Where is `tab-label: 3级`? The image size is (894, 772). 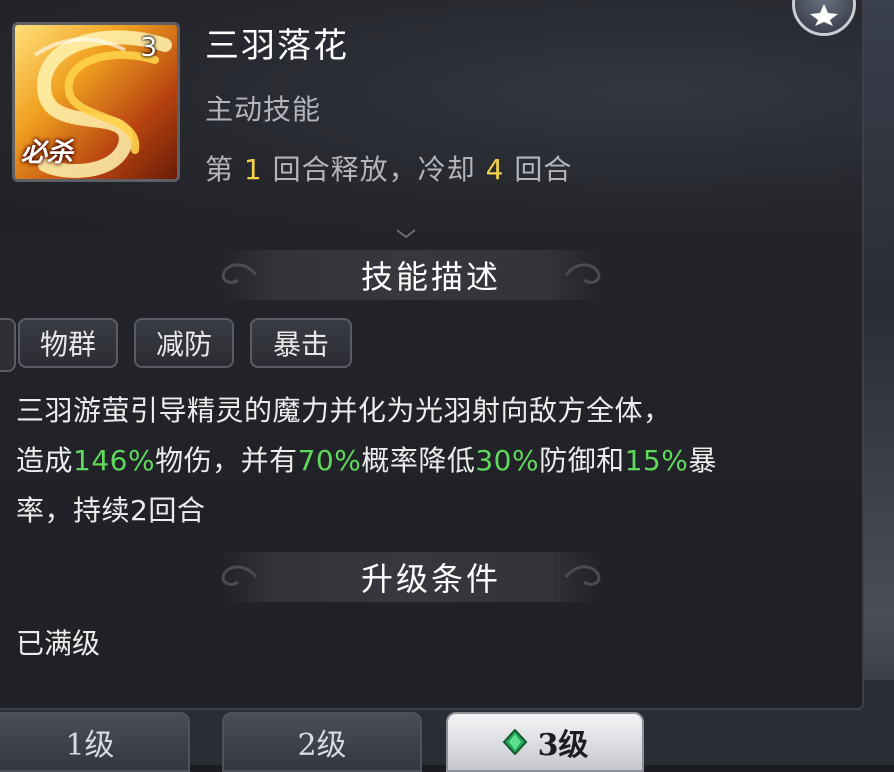
tab-label: 3级 is located at coordinates (563, 745).